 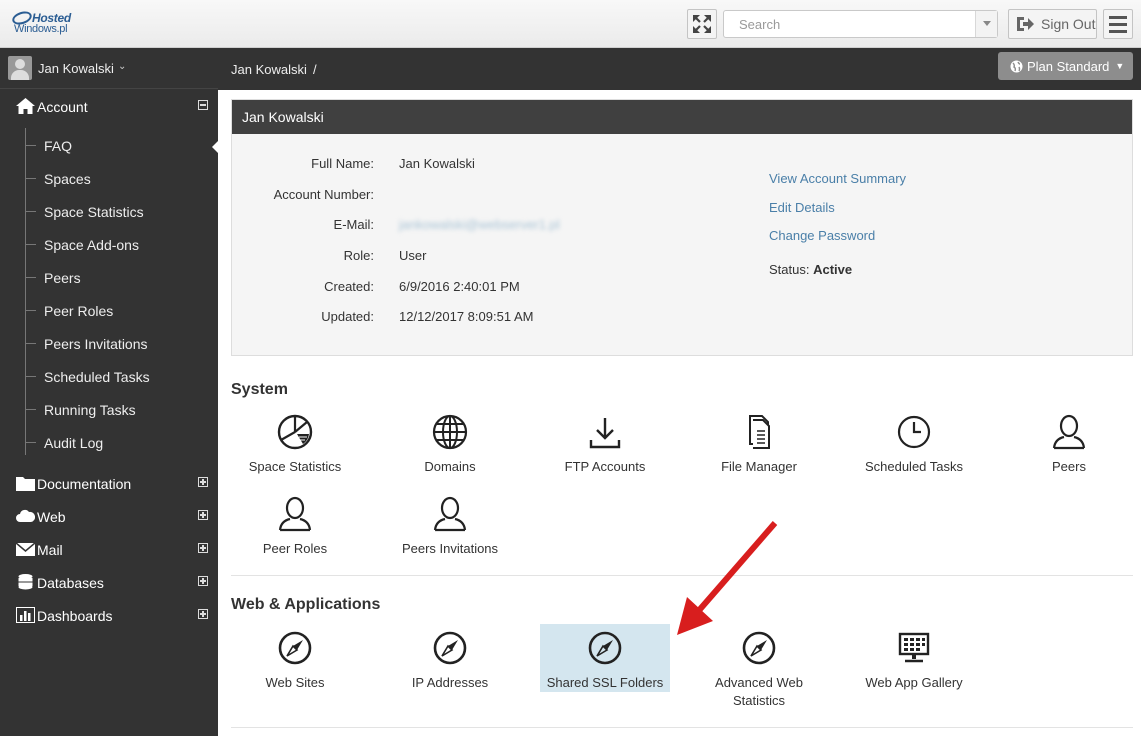 I want to click on bar-chart-icon, so click(x=25, y=615).